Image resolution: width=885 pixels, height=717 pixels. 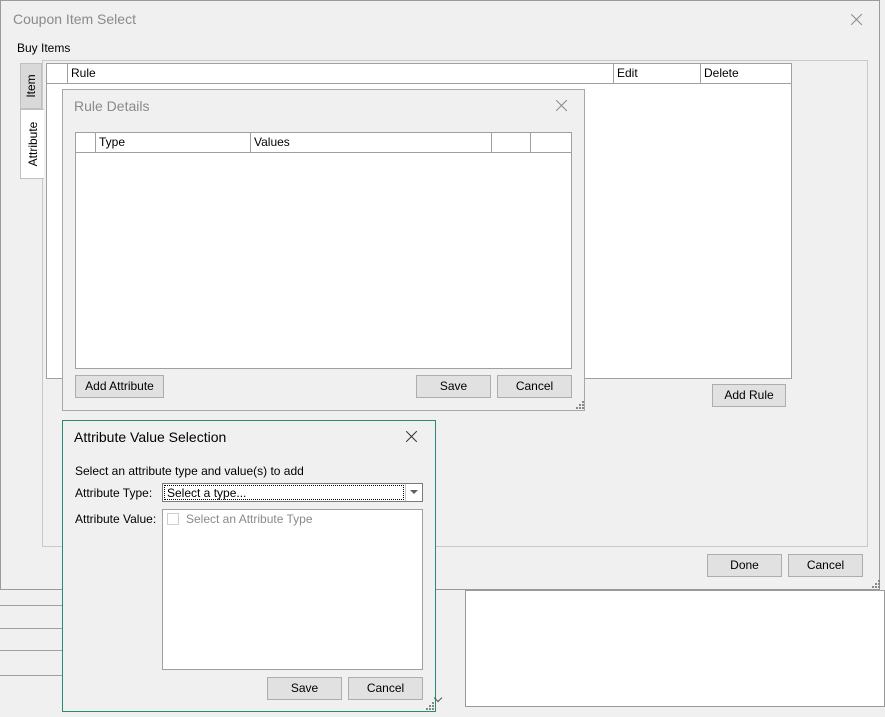 I want to click on tab-attribute: Attribute, so click(x=32, y=144).